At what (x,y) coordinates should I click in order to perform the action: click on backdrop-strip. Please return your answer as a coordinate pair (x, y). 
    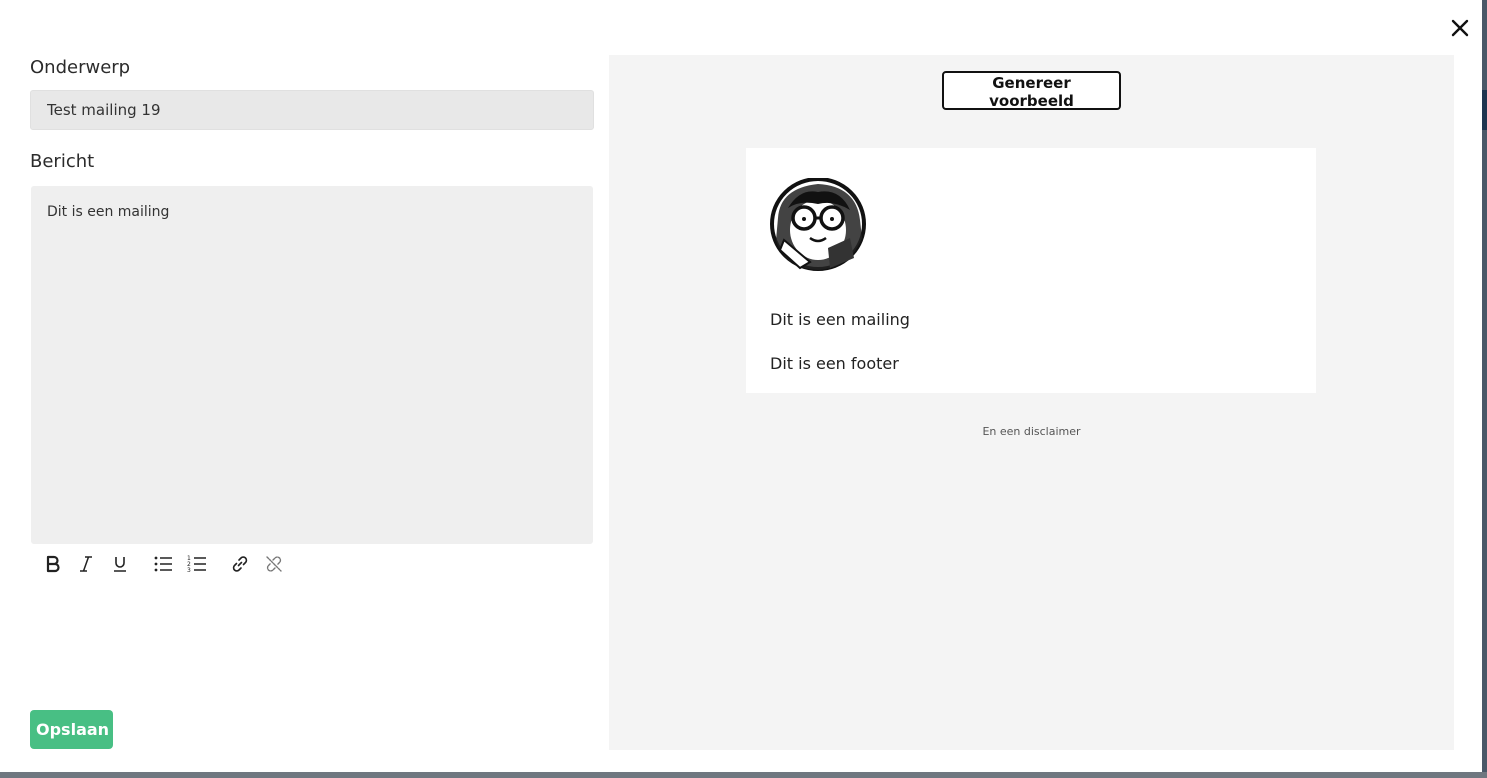
    Looking at the image, I should click on (1484, 110).